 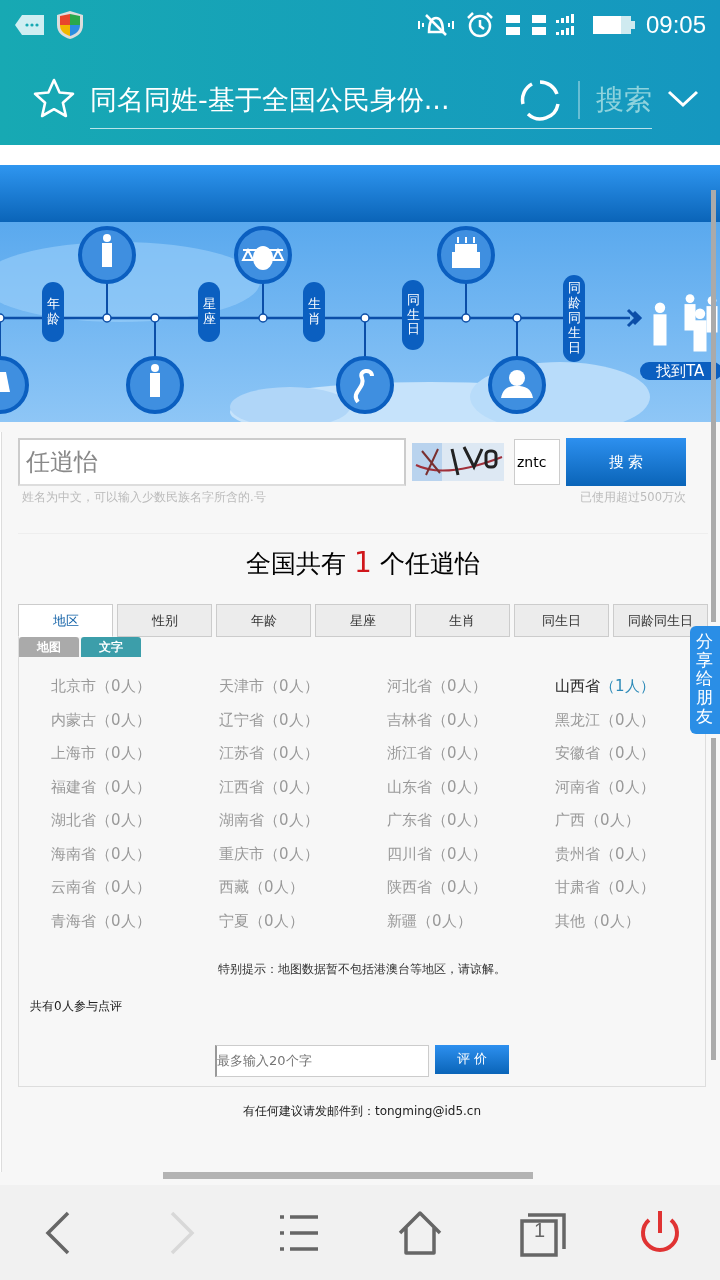 I want to click on region-item: 广东省（0人）, so click(x=437, y=822).